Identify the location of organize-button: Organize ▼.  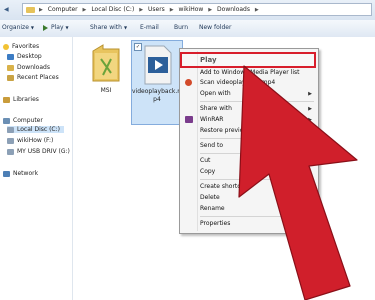
(18, 27).